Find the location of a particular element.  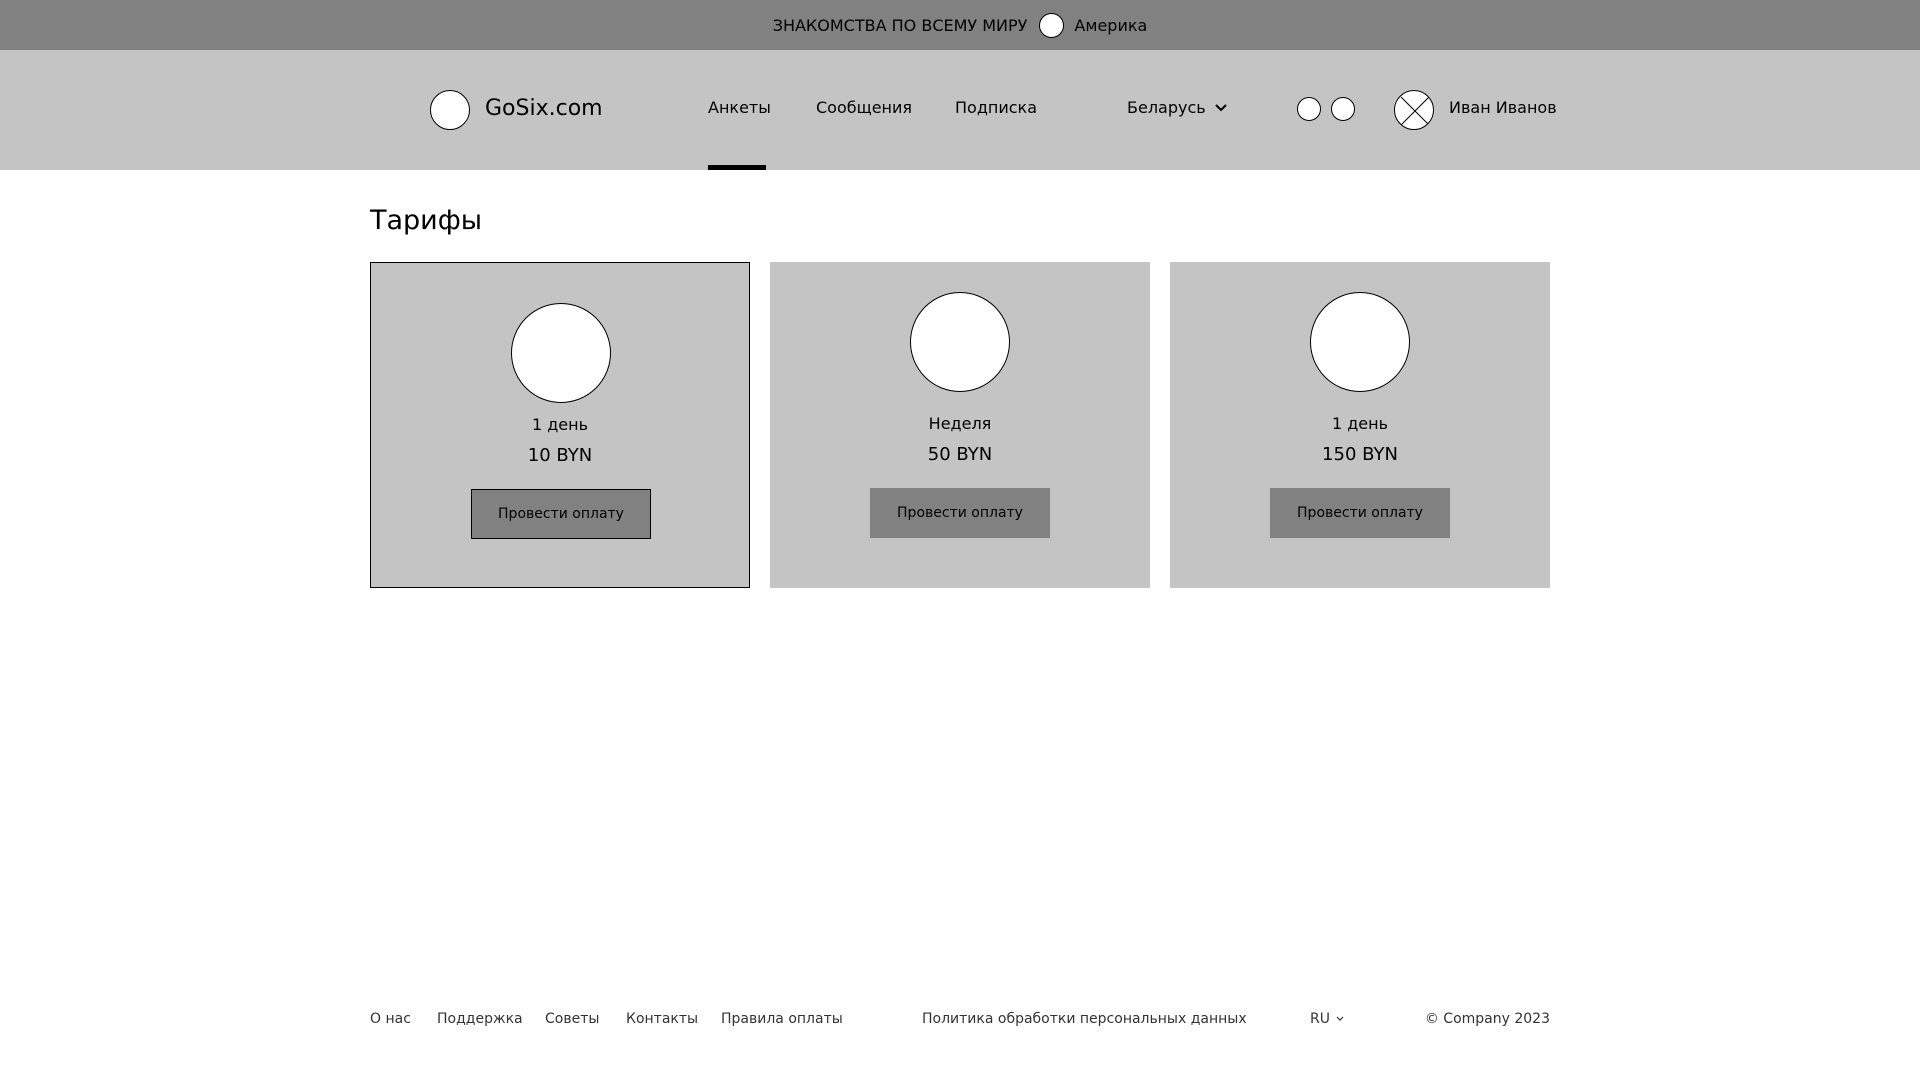

plan-card: 1 день 150 BYN Провести оплату is located at coordinates (1360, 425).